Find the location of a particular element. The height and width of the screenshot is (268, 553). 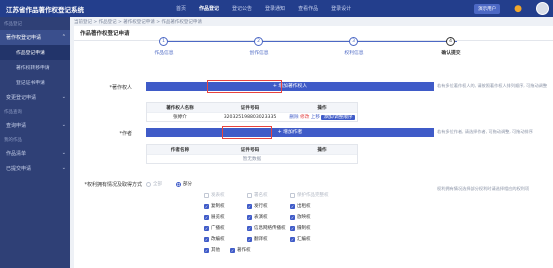

column-header: 证件号码 is located at coordinates (250, 150).